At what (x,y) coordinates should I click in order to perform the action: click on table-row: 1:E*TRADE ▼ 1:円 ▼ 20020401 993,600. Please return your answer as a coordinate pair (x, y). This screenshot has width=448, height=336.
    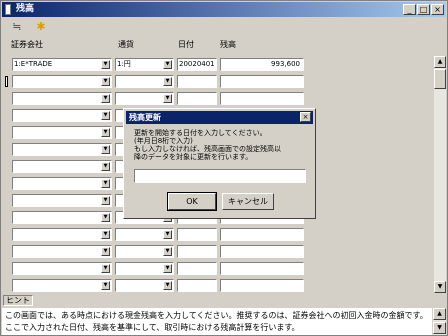
    Looking at the image, I should click on (217, 64).